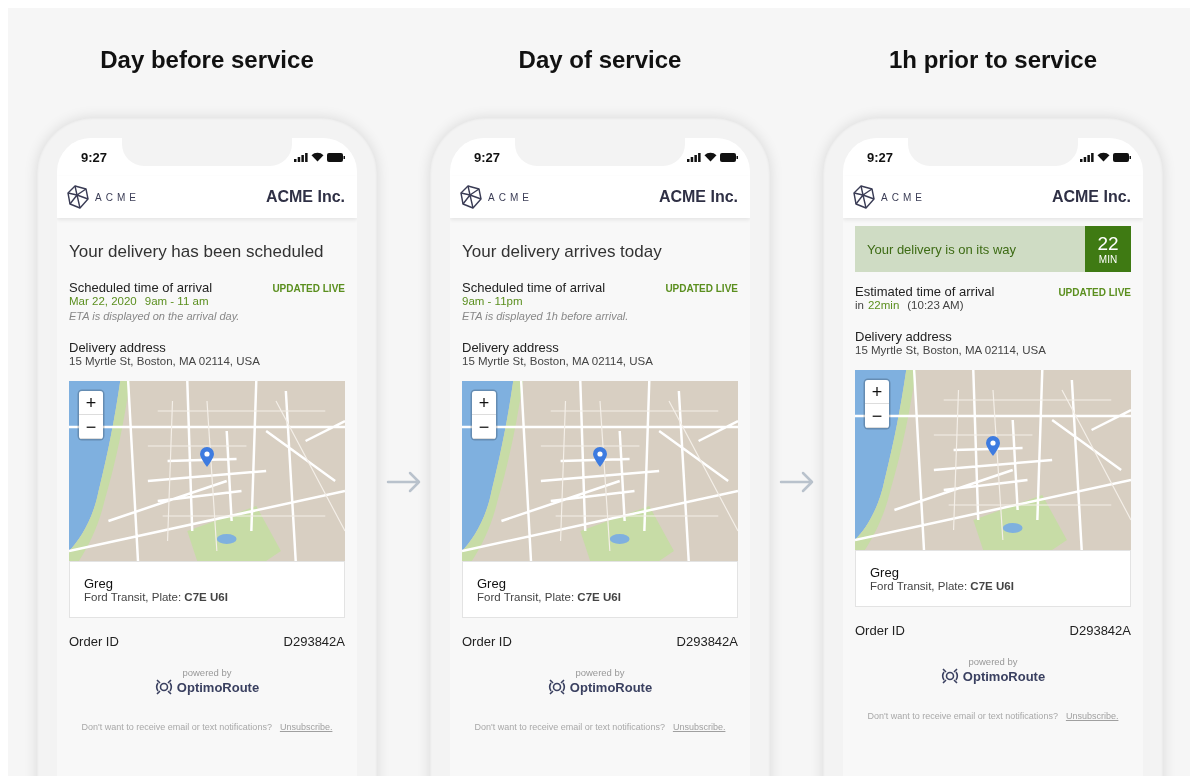 The width and height of the screenshot is (1198, 776). Describe the element at coordinates (859, 305) in the screenshot. I see `arrival-time-text: in` at that location.